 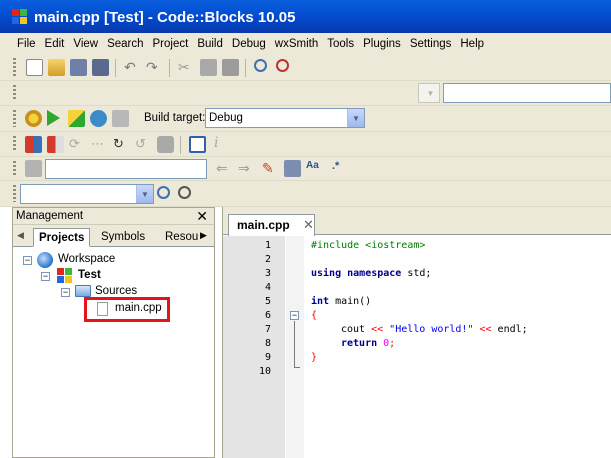 What do you see at coordinates (143, 144) in the screenshot?
I see `step-out-icon: ↺` at bounding box center [143, 144].